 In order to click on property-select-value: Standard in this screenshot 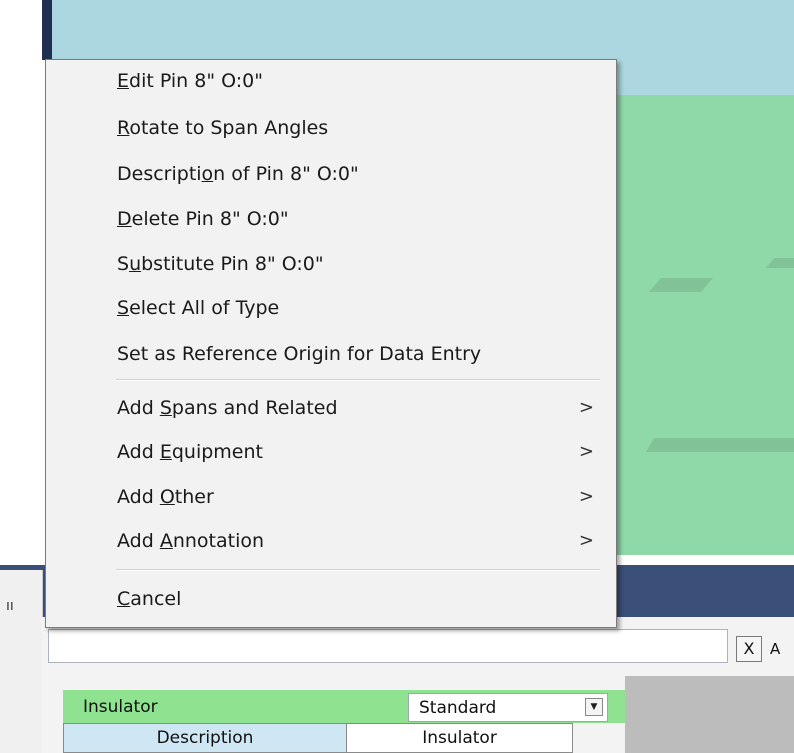, I will do `click(458, 708)`.